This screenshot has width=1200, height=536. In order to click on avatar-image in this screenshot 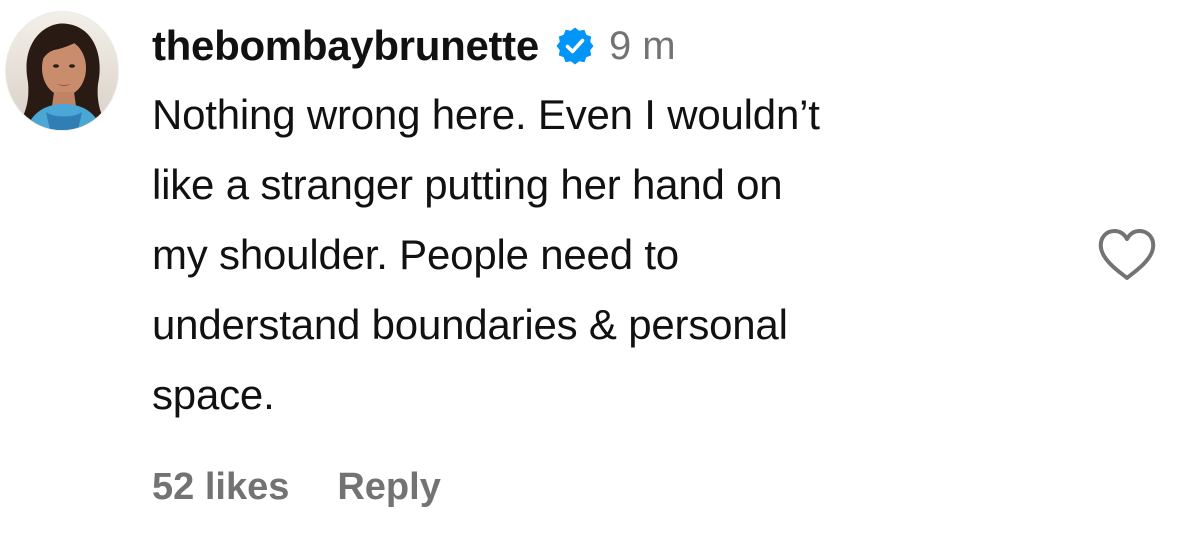, I will do `click(62, 71)`.